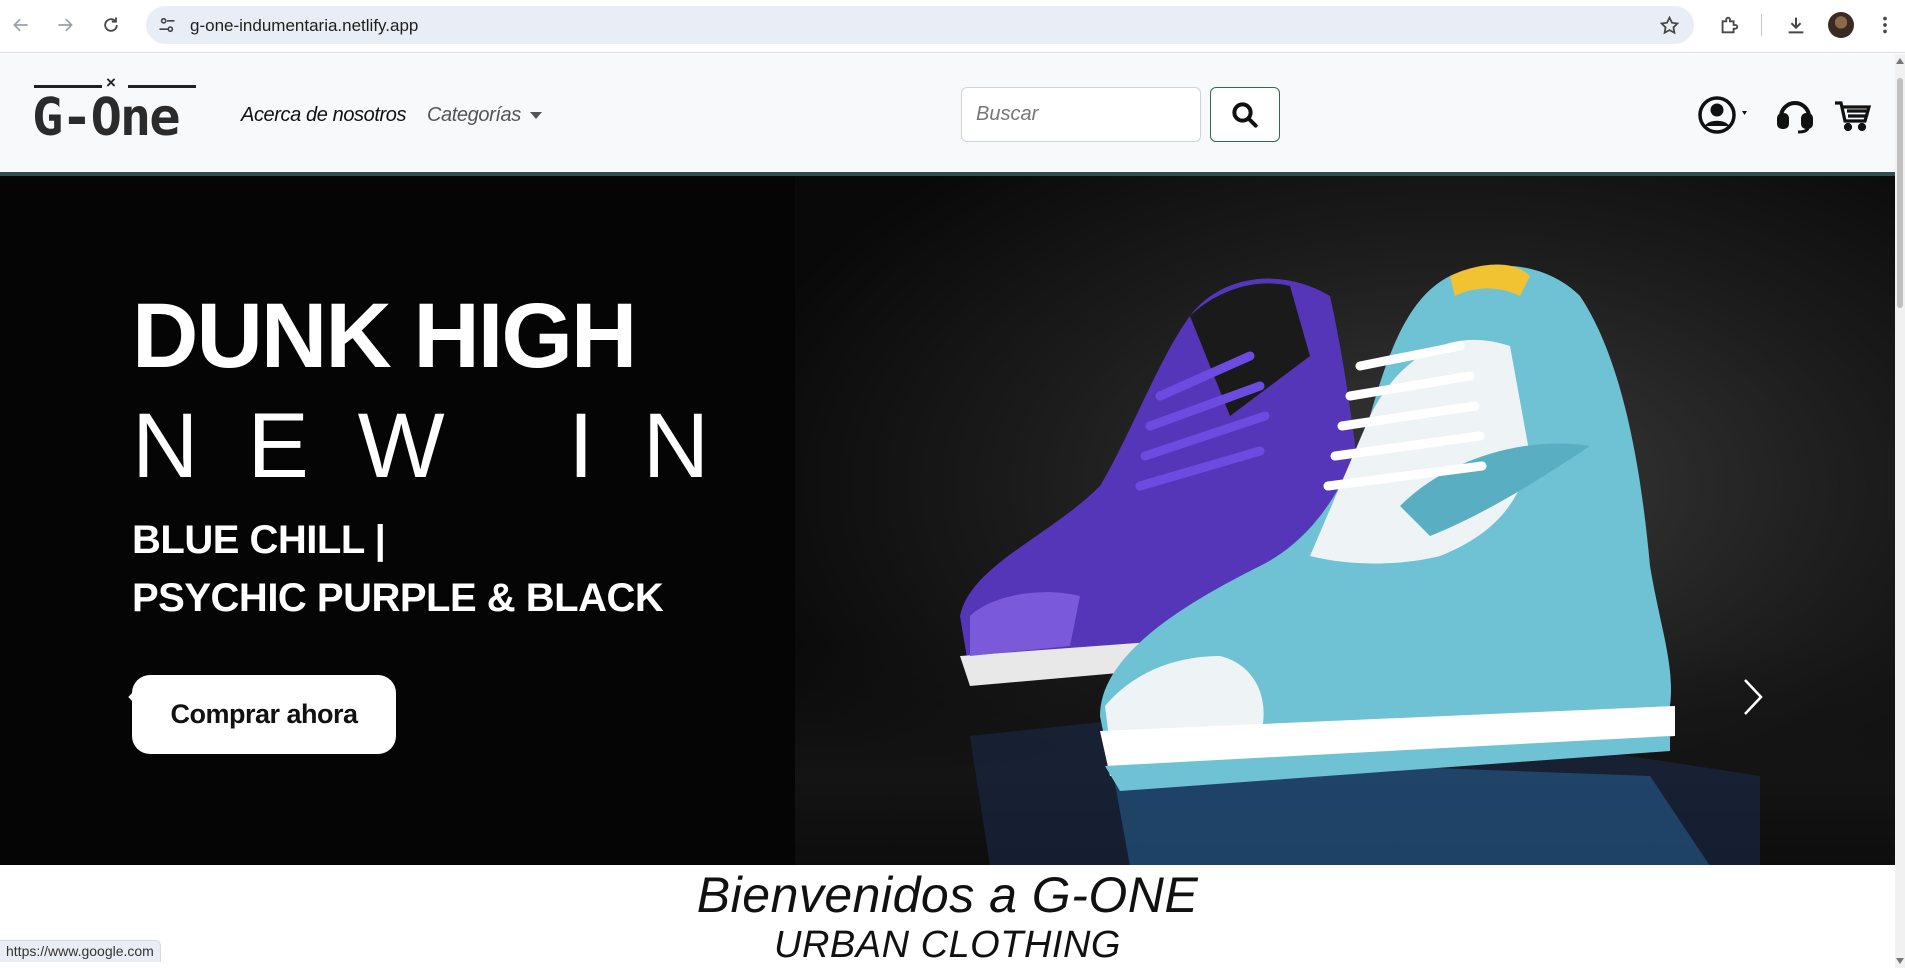 The image size is (1905, 968). What do you see at coordinates (1885, 25) in the screenshot?
I see `menu-kebab-icon` at bounding box center [1885, 25].